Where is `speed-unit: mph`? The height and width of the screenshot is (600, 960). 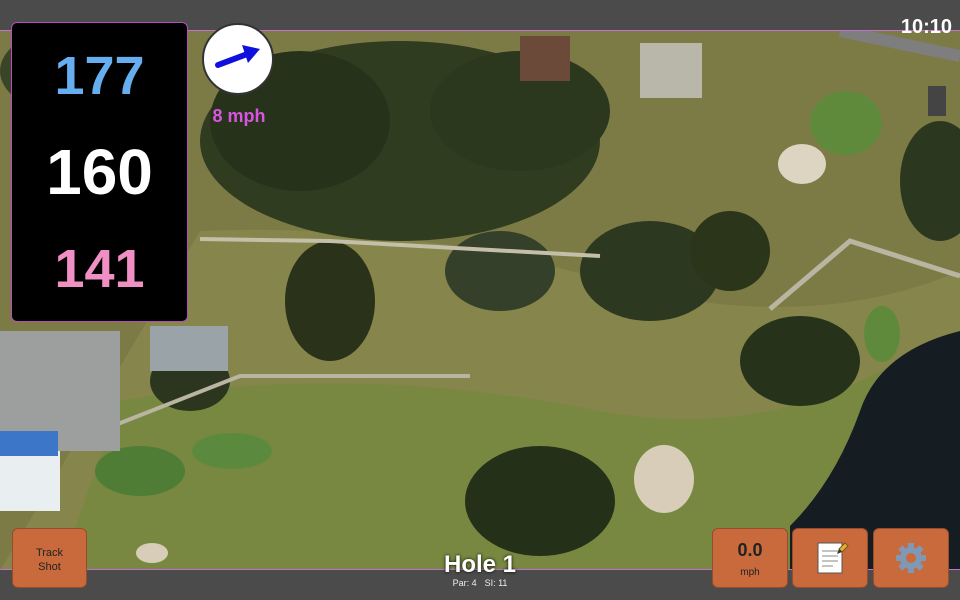
speed-unit: mph is located at coordinates (750, 572).